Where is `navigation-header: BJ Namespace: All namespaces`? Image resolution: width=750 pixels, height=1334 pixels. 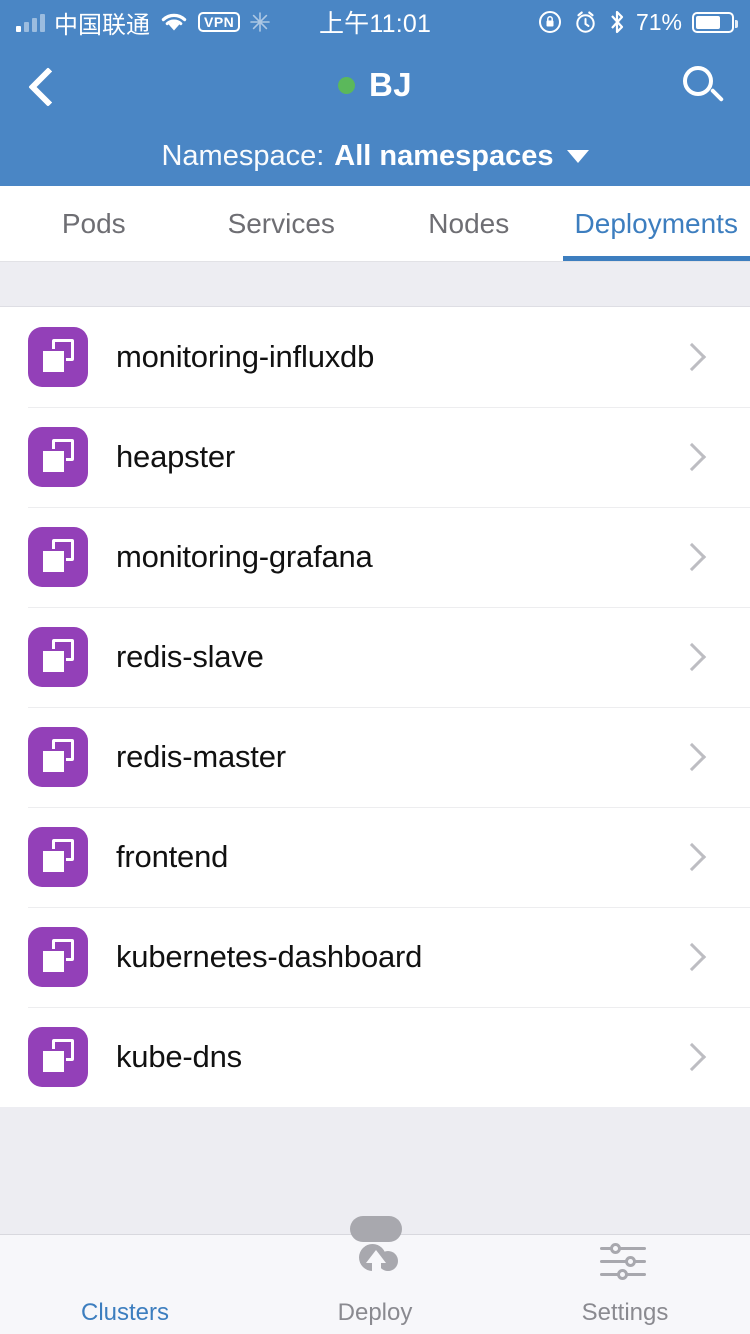
navigation-header: BJ Namespace: All namespaces is located at coordinates (375, 115).